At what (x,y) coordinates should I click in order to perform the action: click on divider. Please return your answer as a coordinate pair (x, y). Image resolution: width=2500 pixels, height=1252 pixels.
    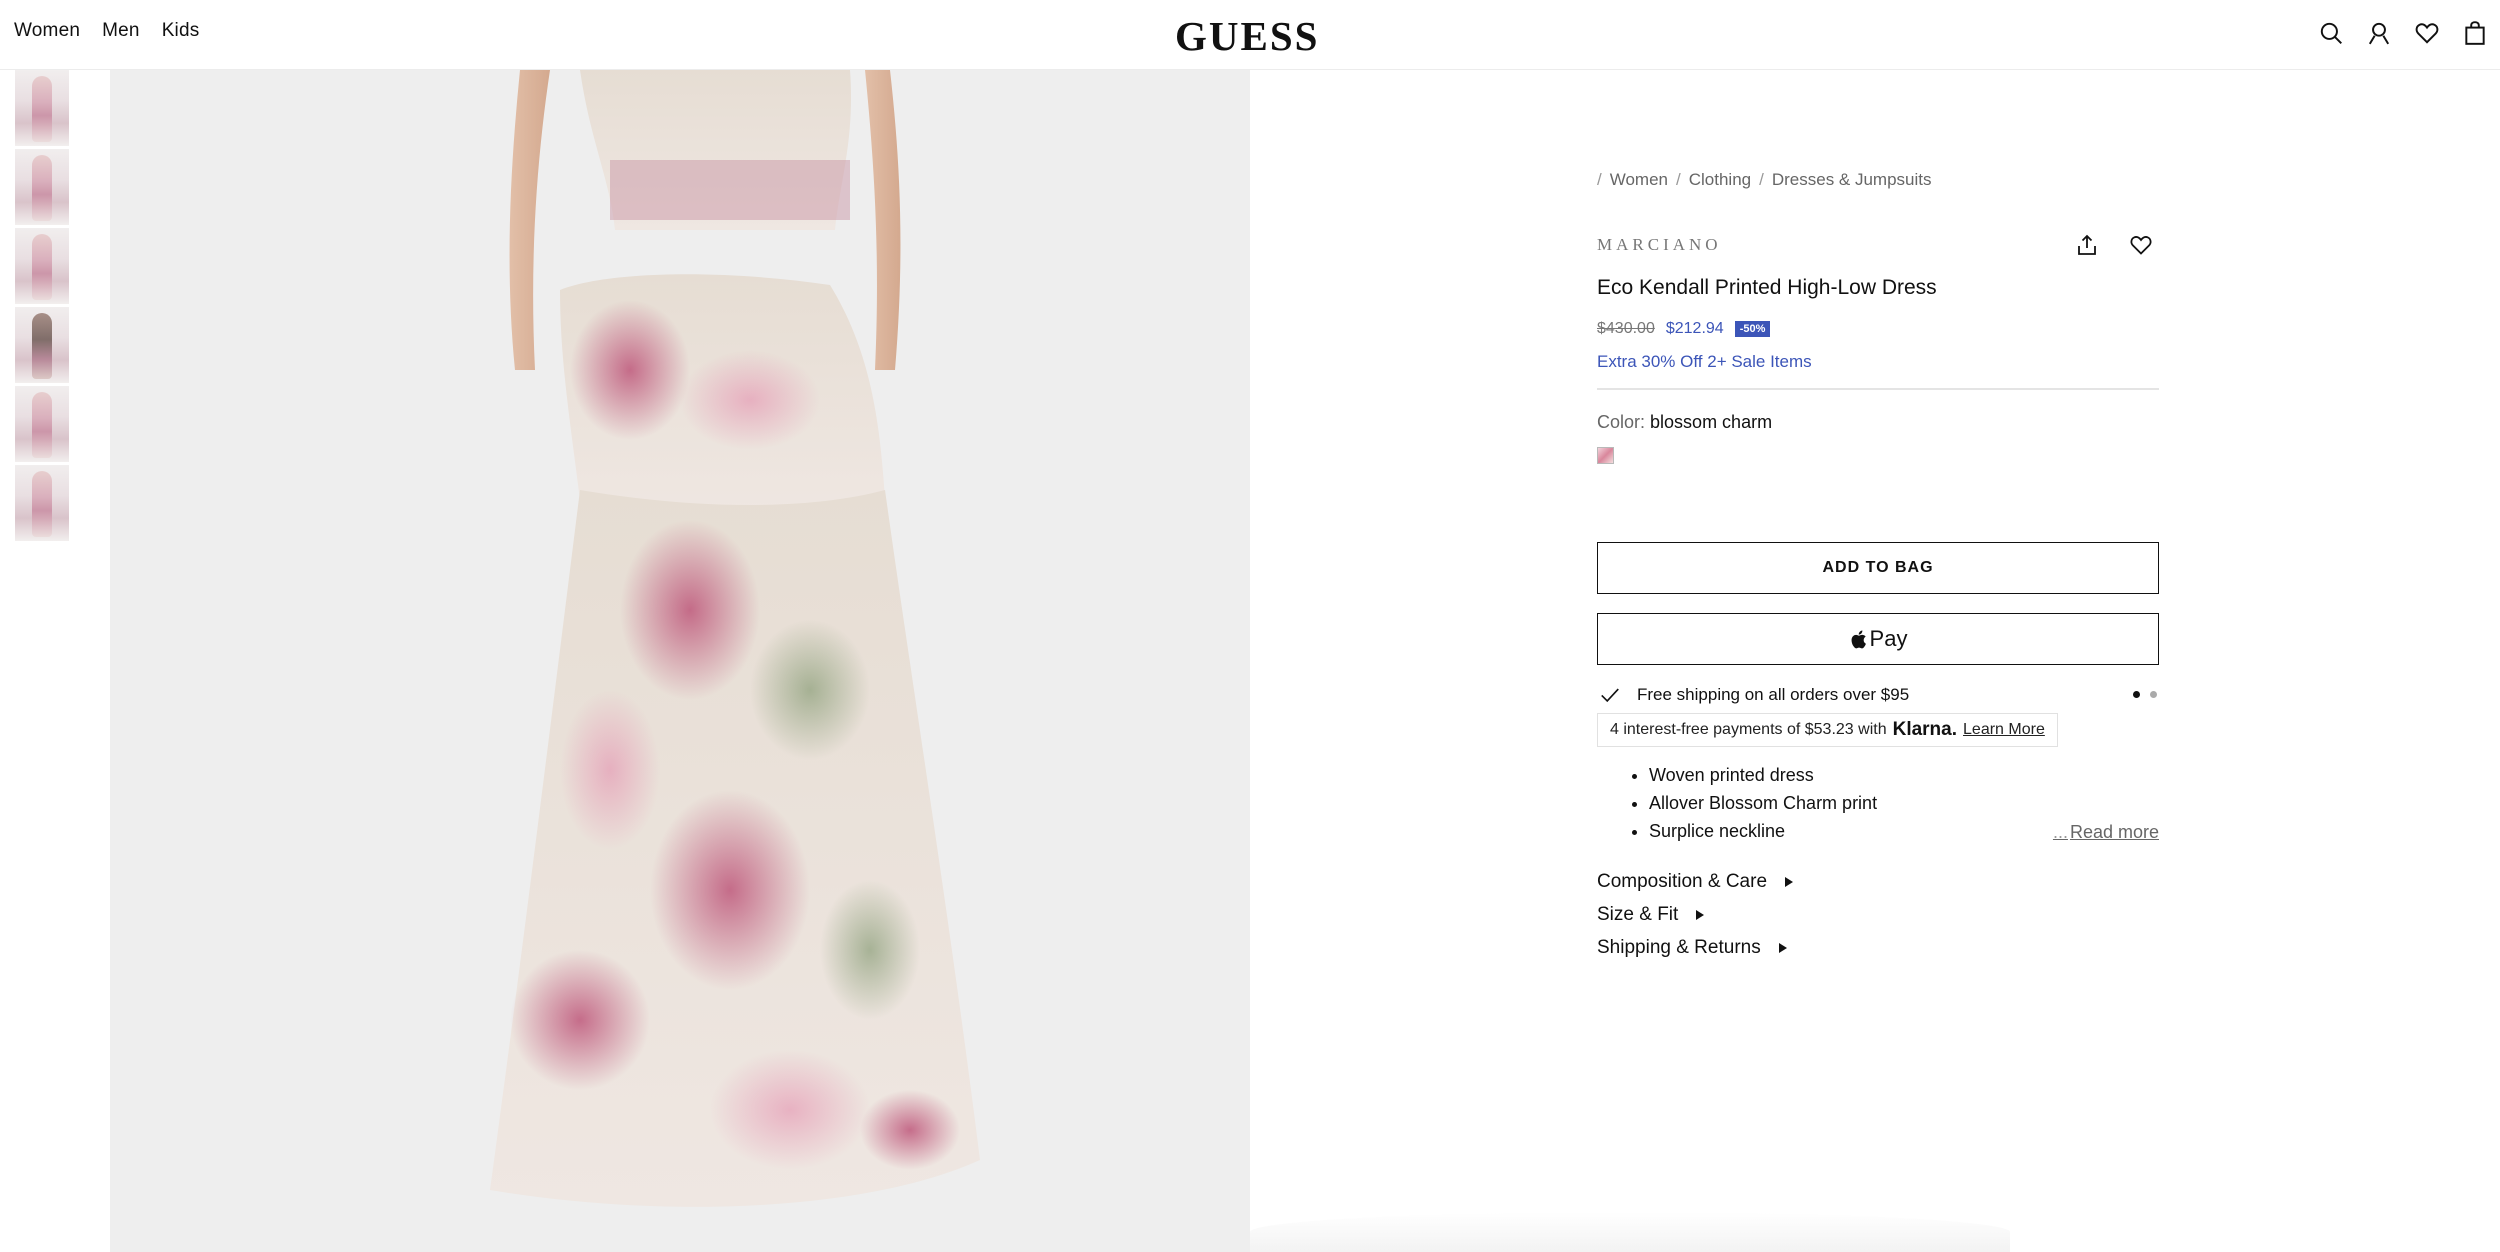
    Looking at the image, I should click on (1878, 389).